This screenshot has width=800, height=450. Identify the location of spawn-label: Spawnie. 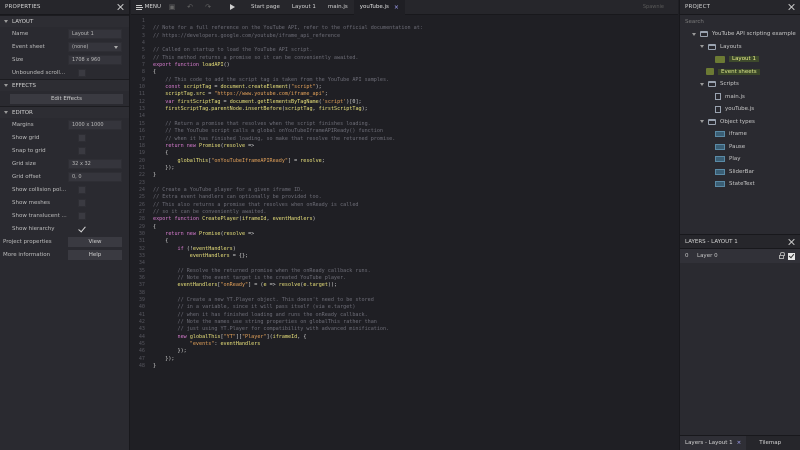
(653, 7).